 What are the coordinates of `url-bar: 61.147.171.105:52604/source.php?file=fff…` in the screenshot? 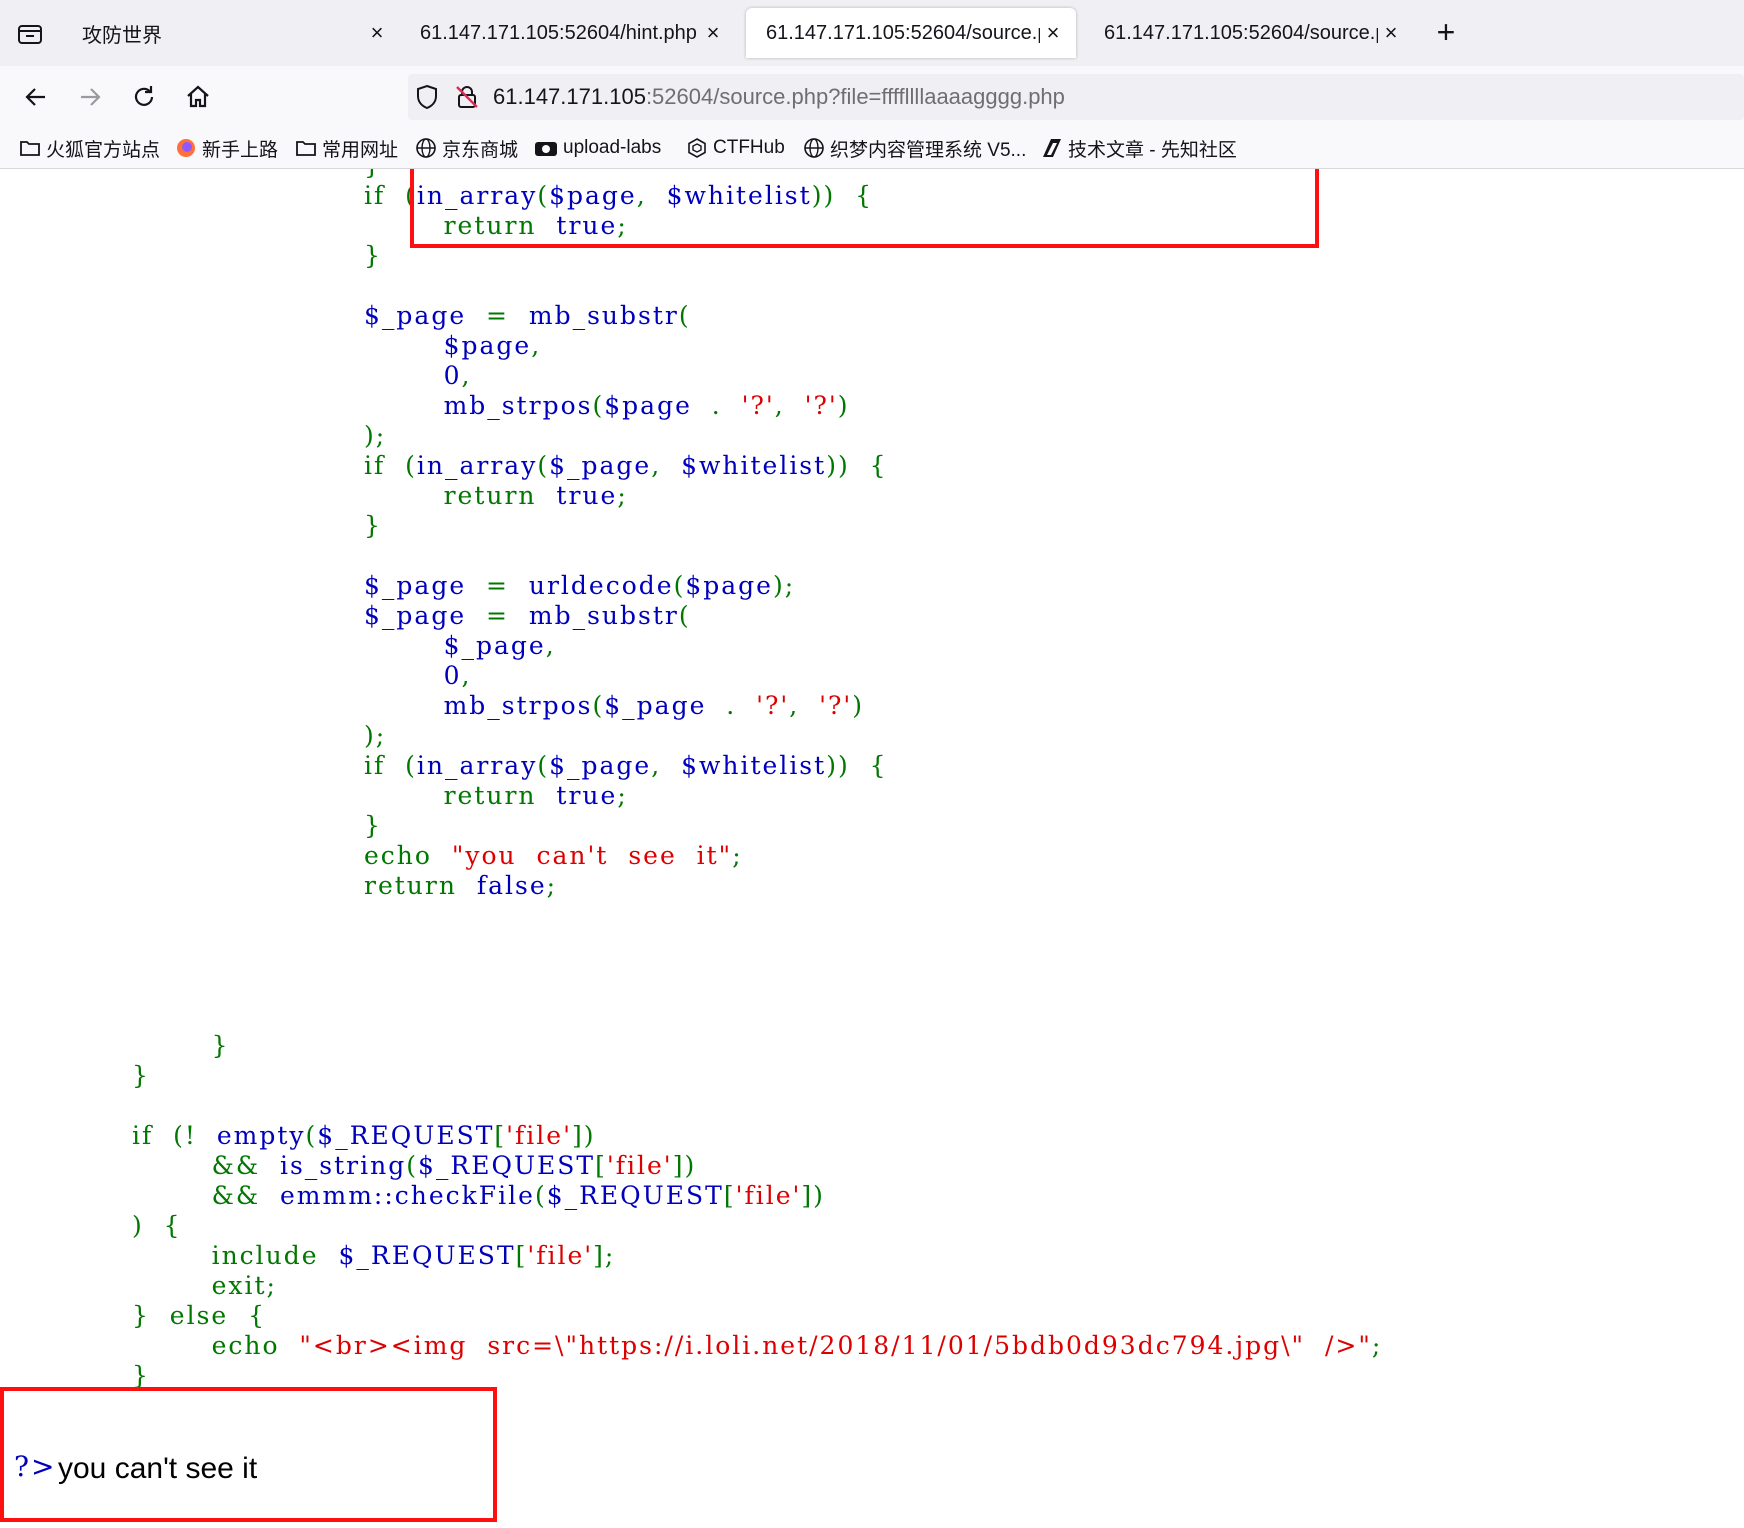 It's located at (1076, 97).